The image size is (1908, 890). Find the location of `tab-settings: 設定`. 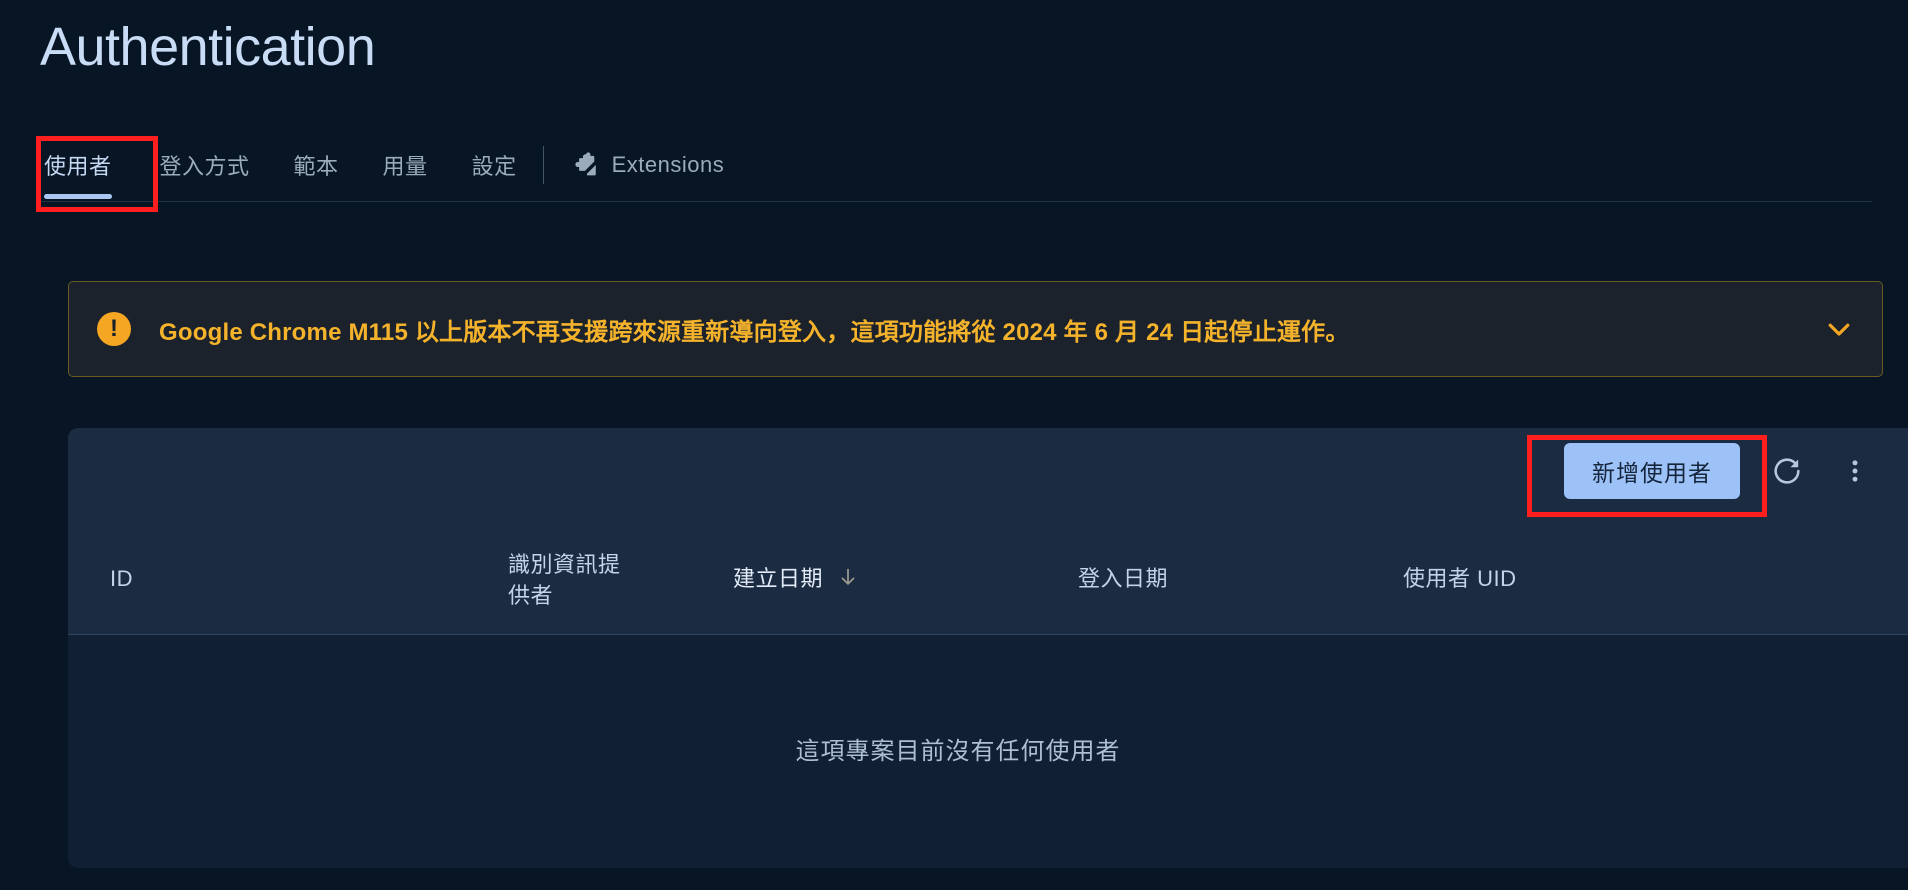

tab-settings: 設定 is located at coordinates (494, 165).